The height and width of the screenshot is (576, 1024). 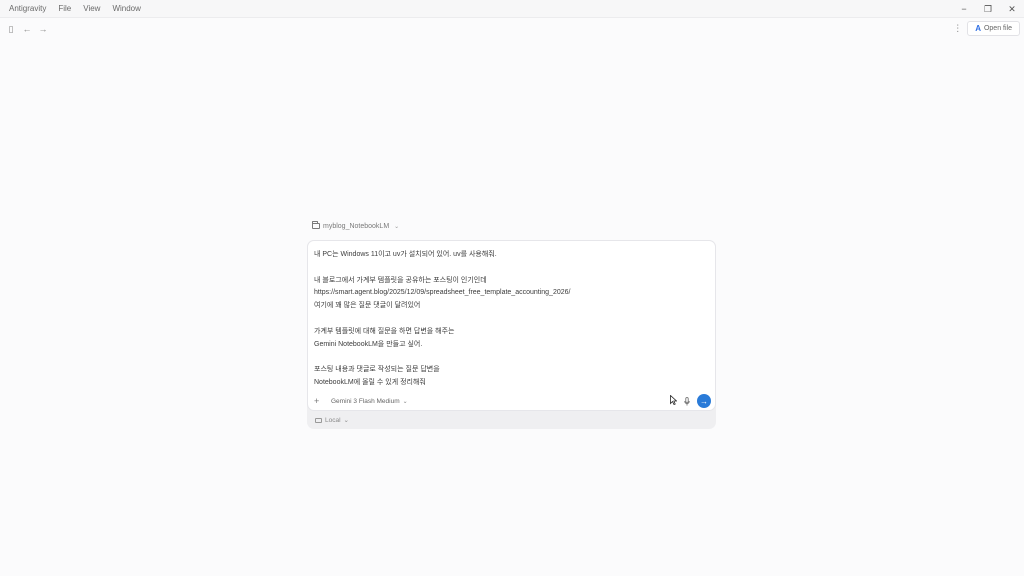 What do you see at coordinates (384, 331) in the screenshot?
I see `prompt-line: 가계부 템플릿에 대해 질문을 하면 답변을 해주는` at bounding box center [384, 331].